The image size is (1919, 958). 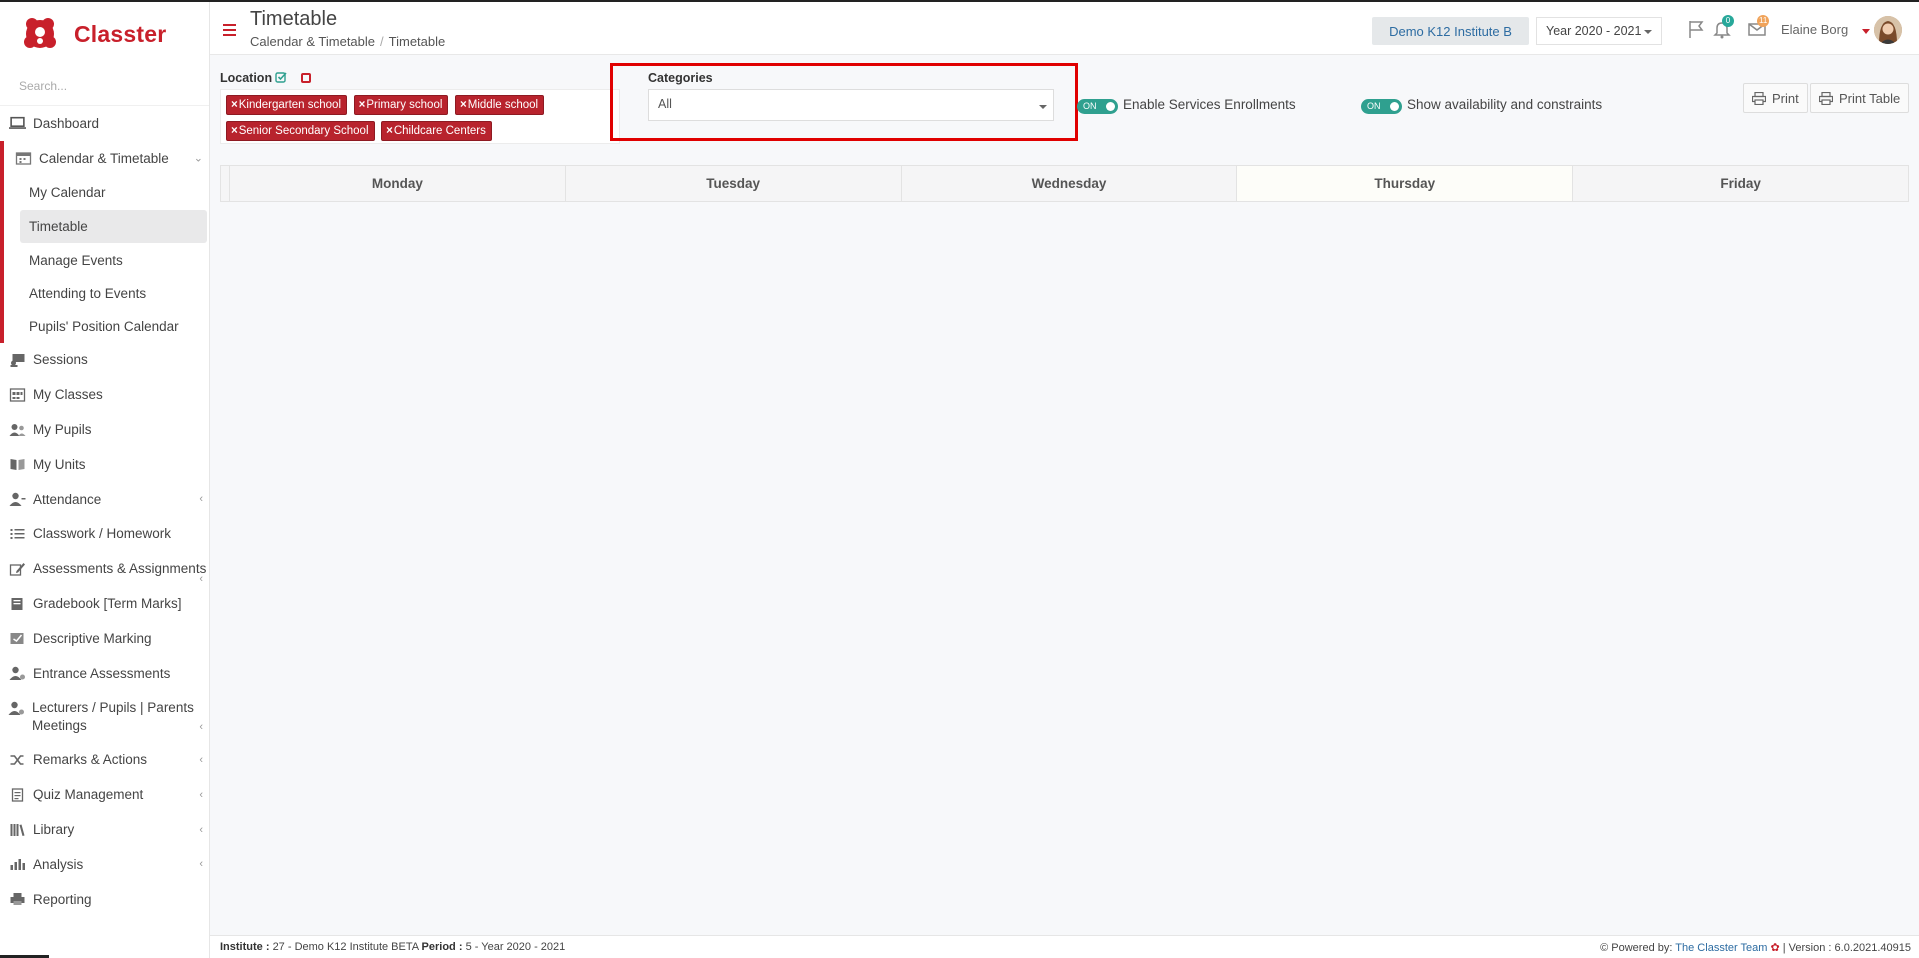 I want to click on sidebar-item-analysis: Analysis ‹, so click(x=104, y=864).